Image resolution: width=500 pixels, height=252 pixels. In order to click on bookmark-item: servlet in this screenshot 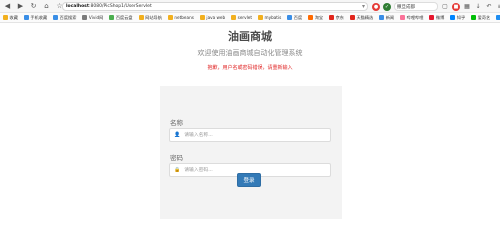, I will do `click(241, 17)`.